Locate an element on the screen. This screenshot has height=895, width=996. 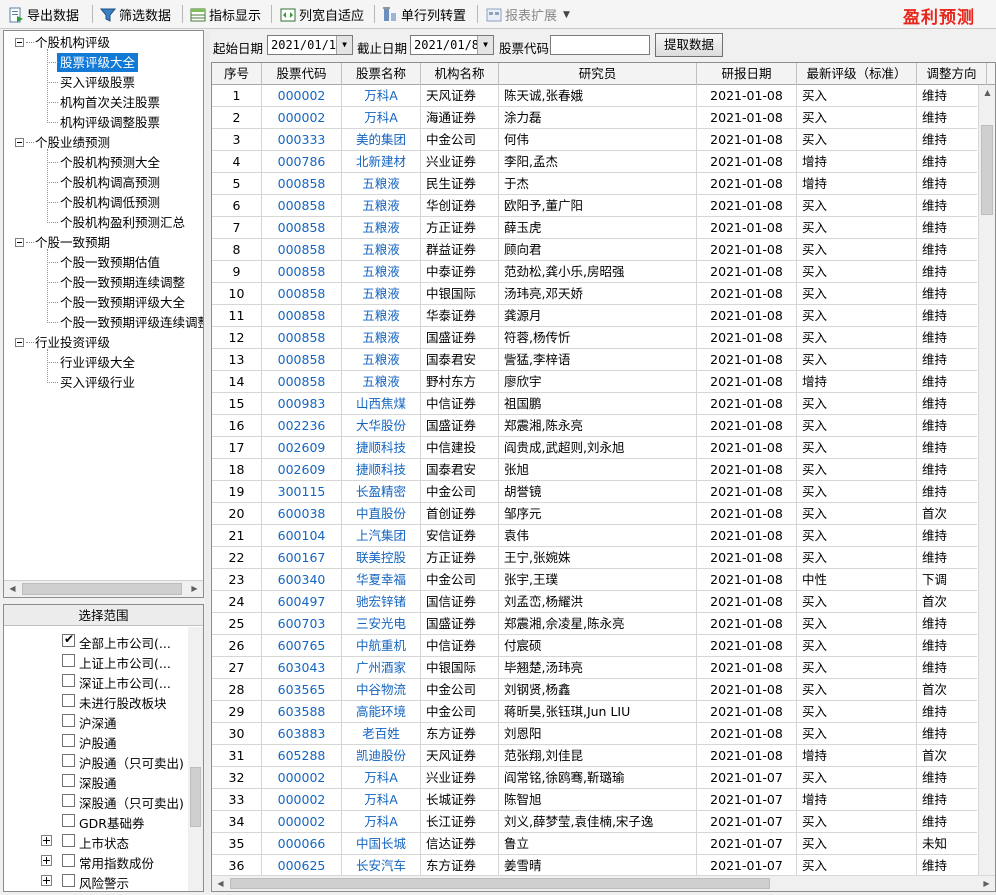
report-extend-button: 报表扩展 ▼ is located at coordinates (528, 14).